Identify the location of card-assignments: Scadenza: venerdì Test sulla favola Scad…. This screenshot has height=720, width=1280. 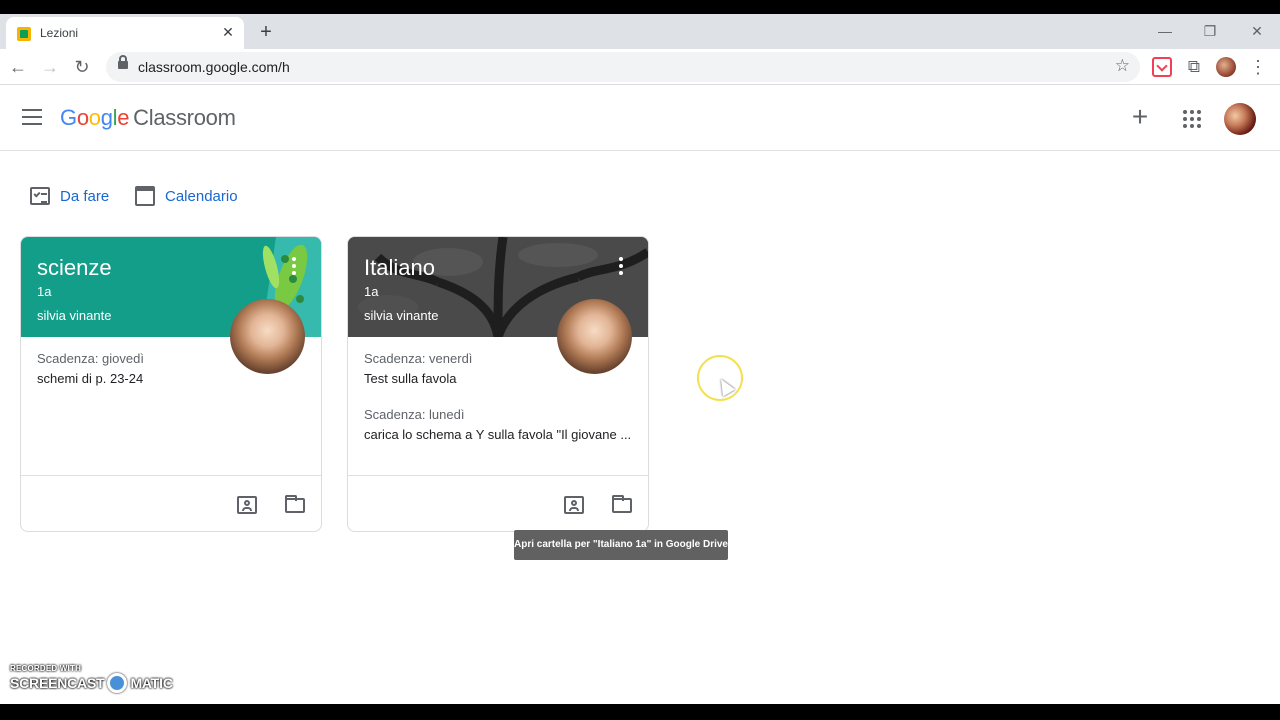
(498, 397).